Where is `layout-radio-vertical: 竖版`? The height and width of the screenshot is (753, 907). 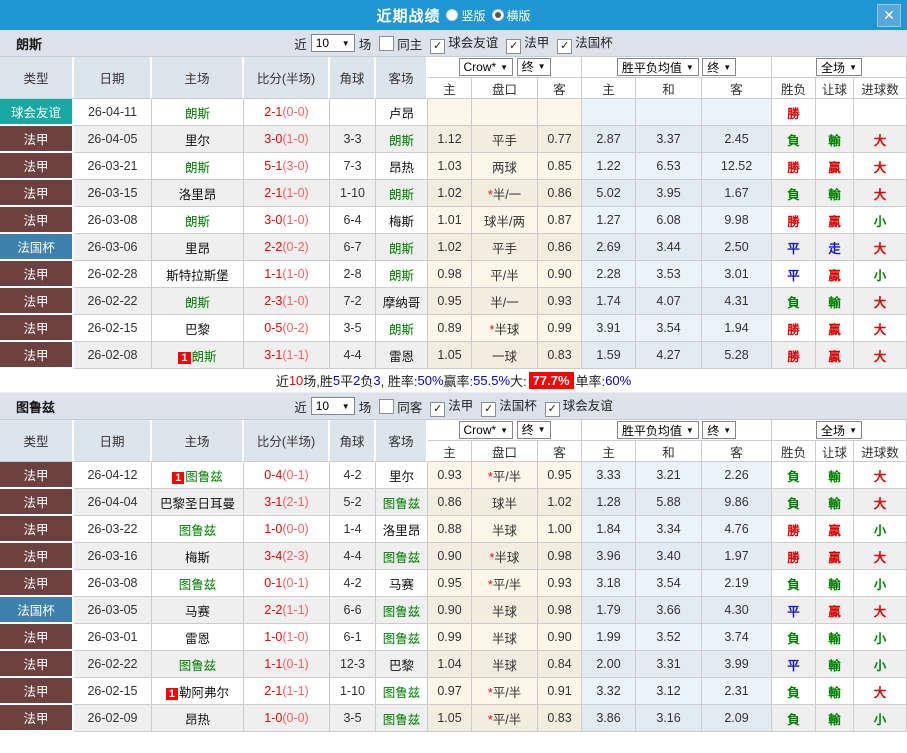 layout-radio-vertical: 竖版 is located at coordinates (466, 15).